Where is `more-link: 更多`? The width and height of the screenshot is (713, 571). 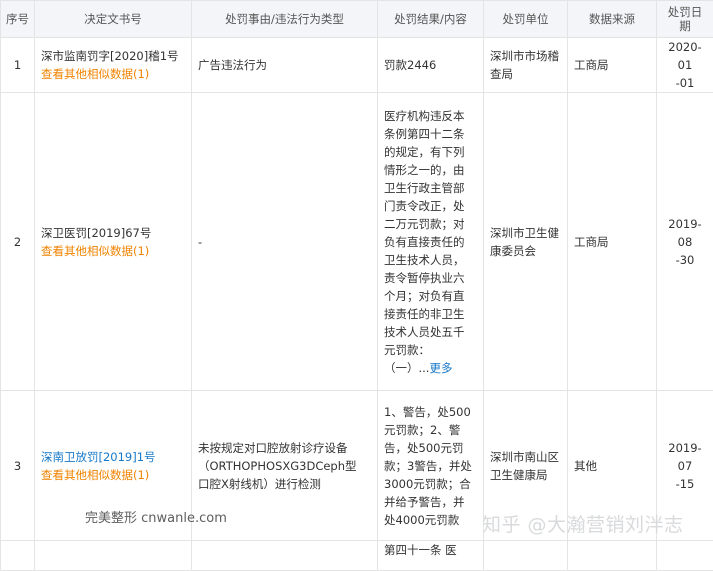
more-link: 更多 is located at coordinates (440, 368).